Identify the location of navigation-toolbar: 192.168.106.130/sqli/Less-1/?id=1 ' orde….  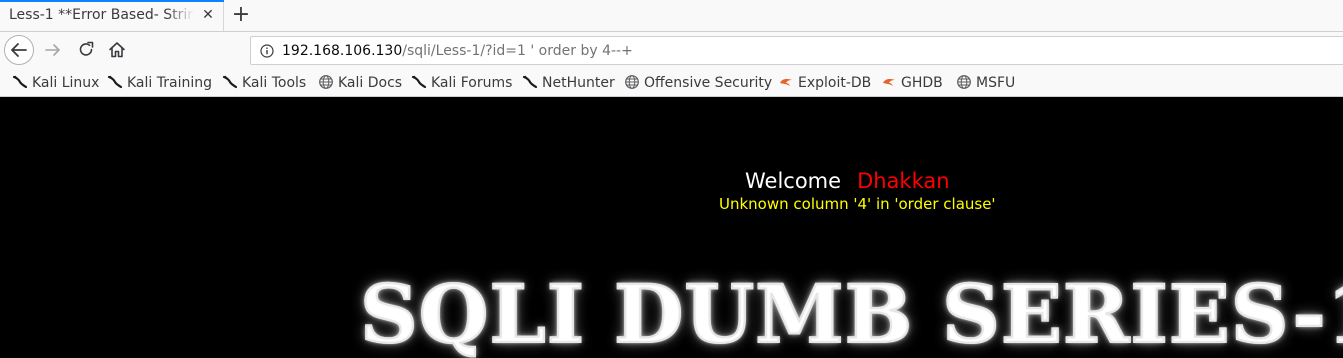
(671, 51).